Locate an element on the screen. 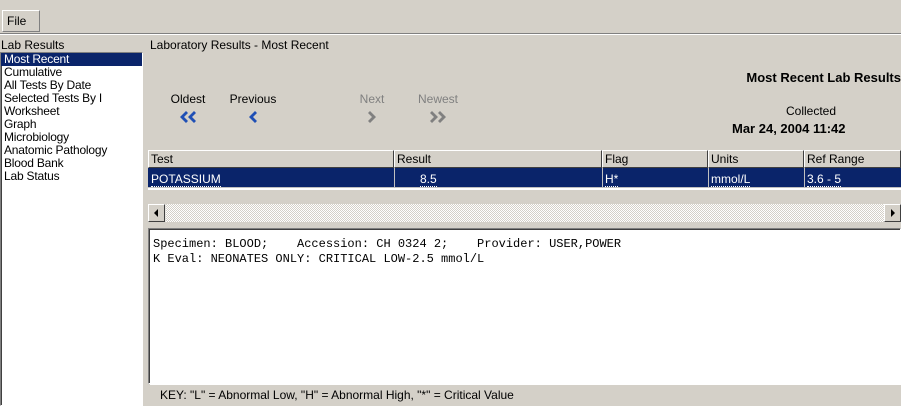  scroll-left-button is located at coordinates (156, 213).